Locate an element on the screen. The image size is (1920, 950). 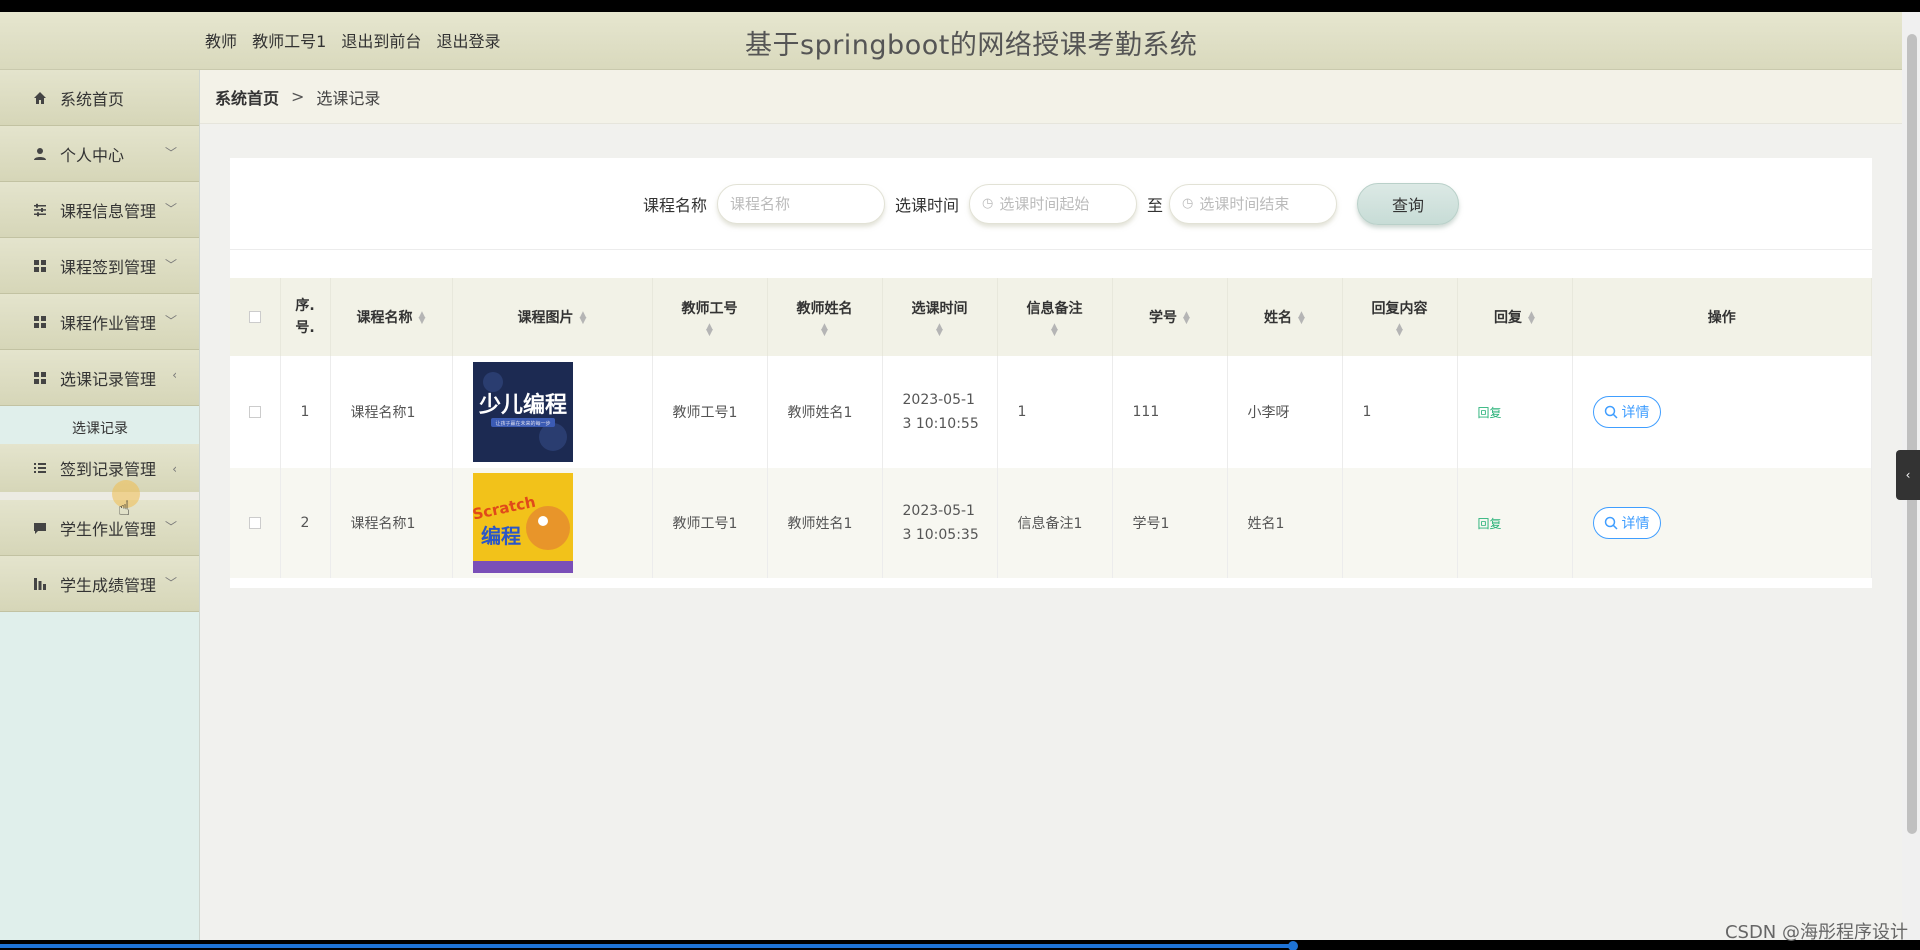
select-all-checkbox-cell is located at coordinates (255, 317).